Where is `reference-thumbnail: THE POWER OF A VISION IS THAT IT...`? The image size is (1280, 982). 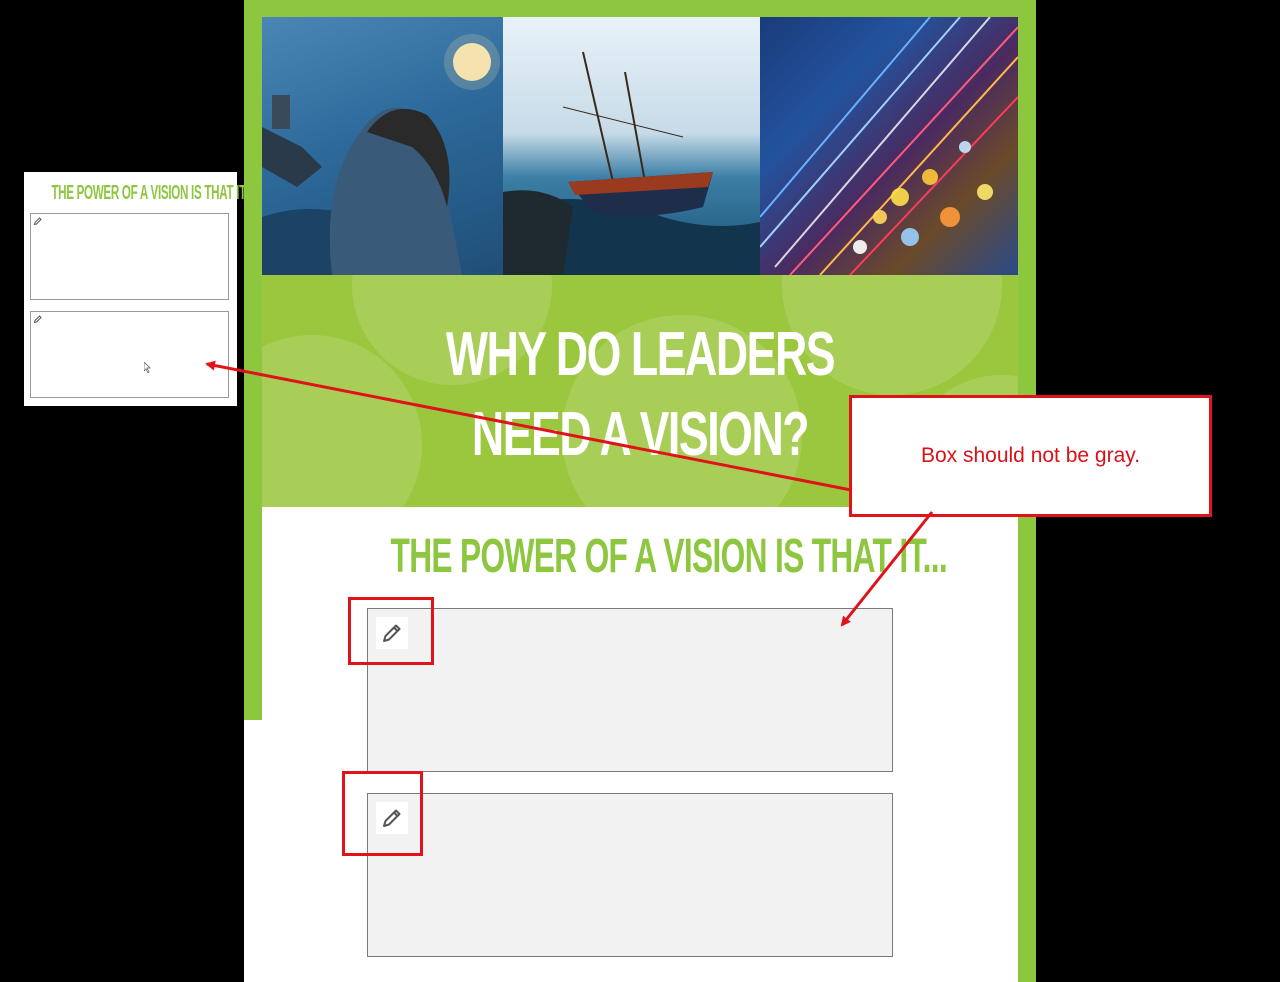 reference-thumbnail: THE POWER OF A VISION IS THAT IT... is located at coordinates (139, 289).